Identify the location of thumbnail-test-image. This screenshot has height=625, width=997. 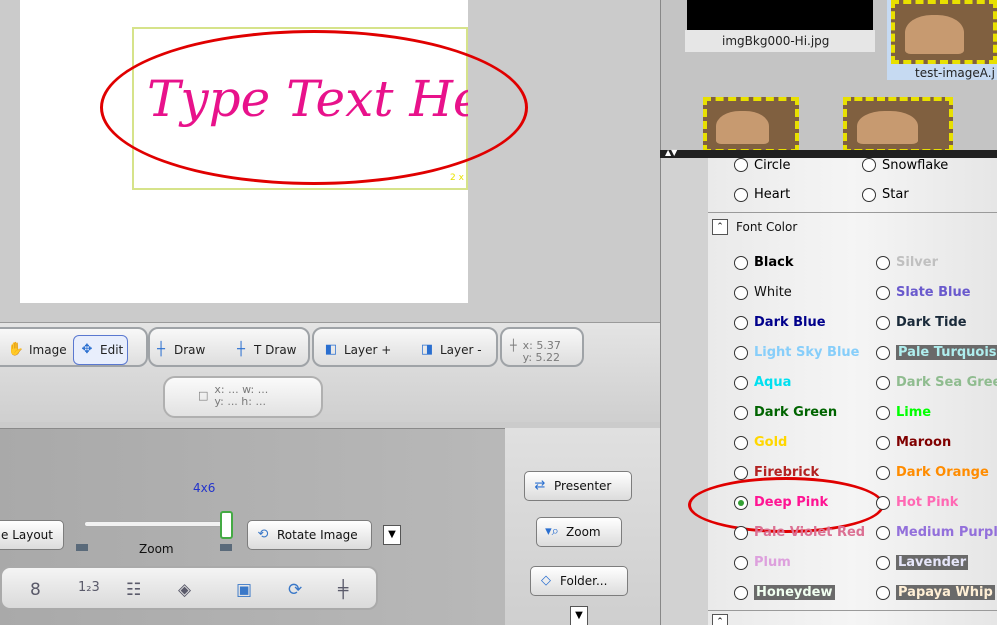
(944, 32).